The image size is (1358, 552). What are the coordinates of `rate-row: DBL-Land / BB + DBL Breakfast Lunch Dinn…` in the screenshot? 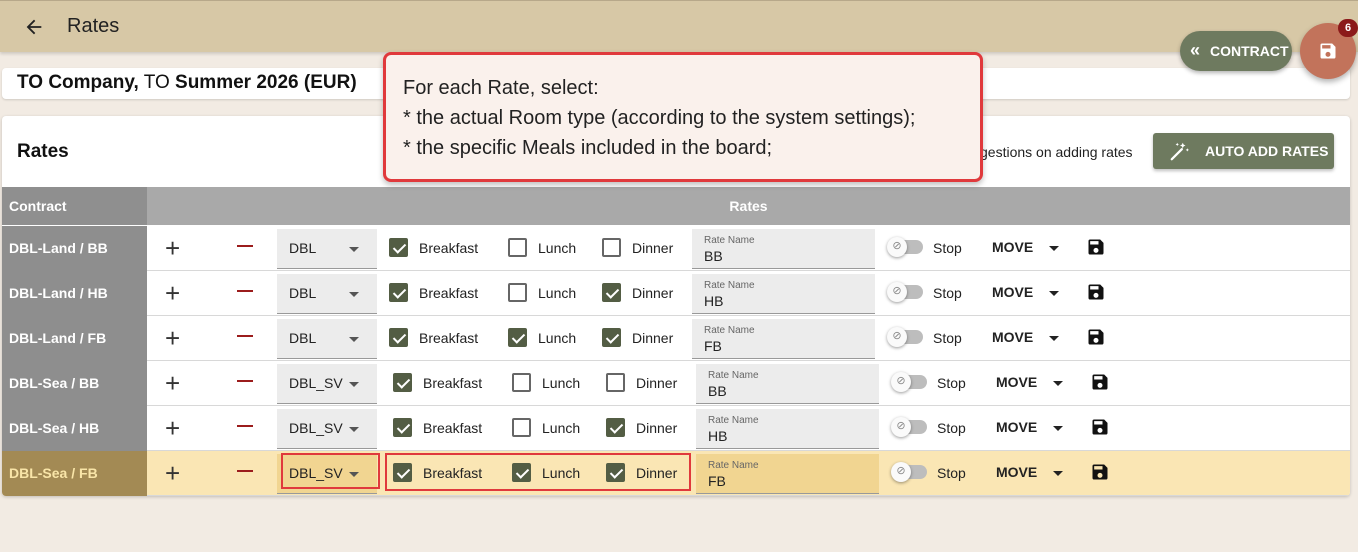 It's located at (676, 248).